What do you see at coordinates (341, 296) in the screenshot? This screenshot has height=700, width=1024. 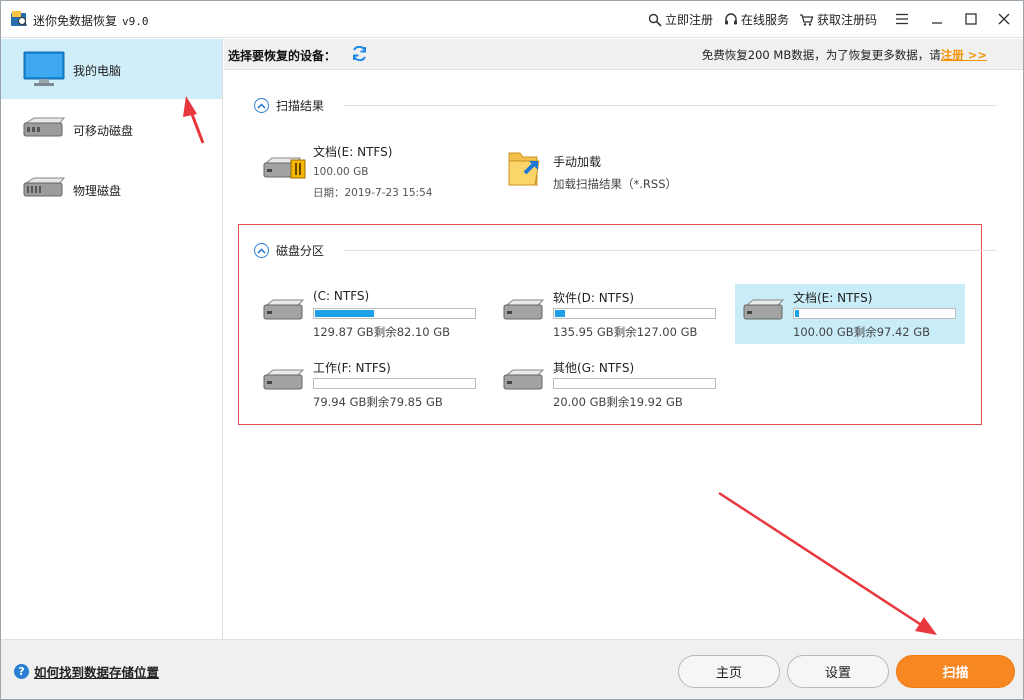 I see `partition-name: (C: NTFS)` at bounding box center [341, 296].